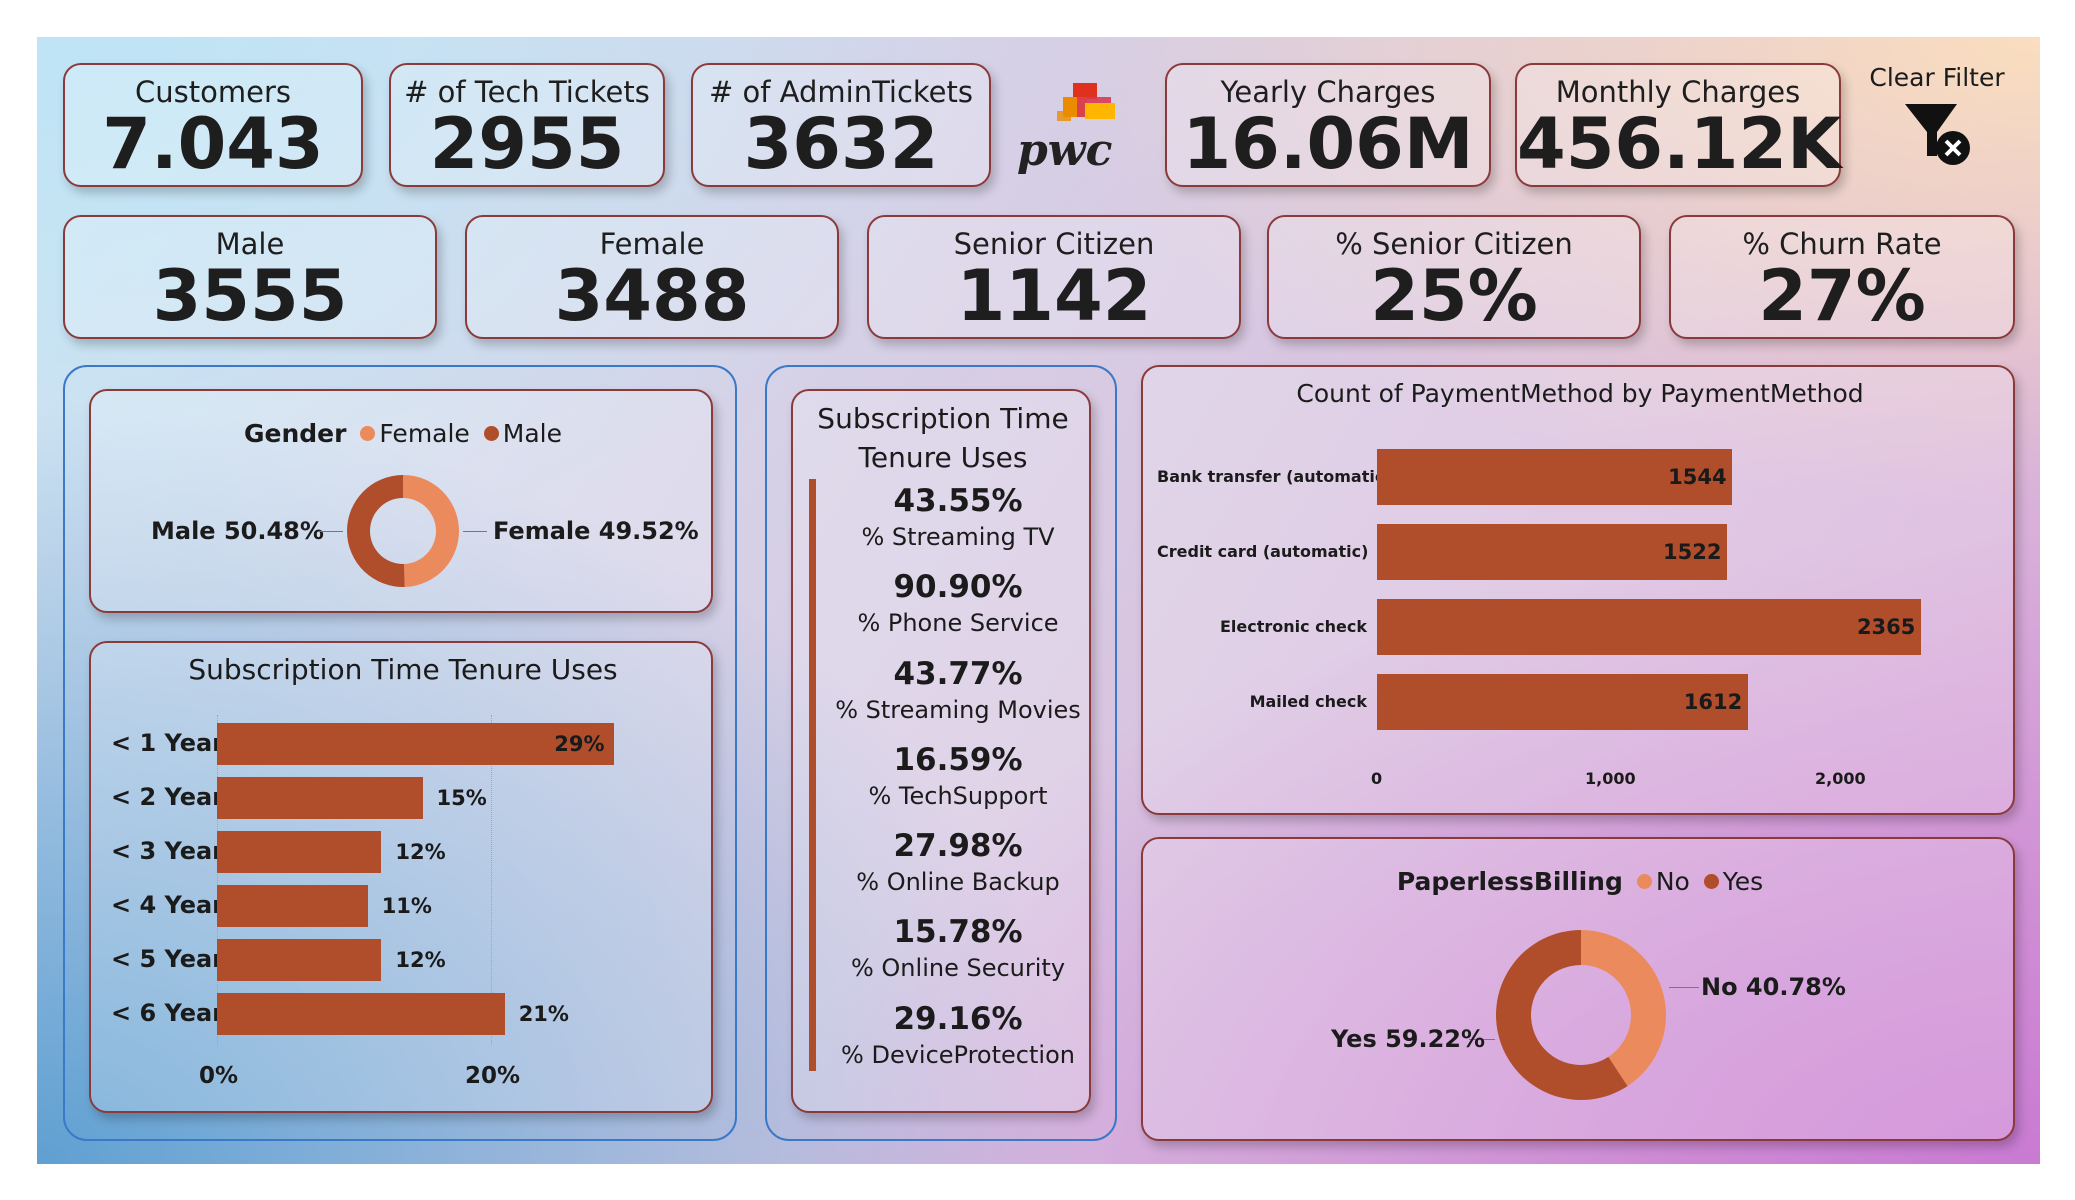 The image size is (2075, 1200). What do you see at coordinates (958, 587) in the screenshot?
I see `service-stat-value: 90.90%` at bounding box center [958, 587].